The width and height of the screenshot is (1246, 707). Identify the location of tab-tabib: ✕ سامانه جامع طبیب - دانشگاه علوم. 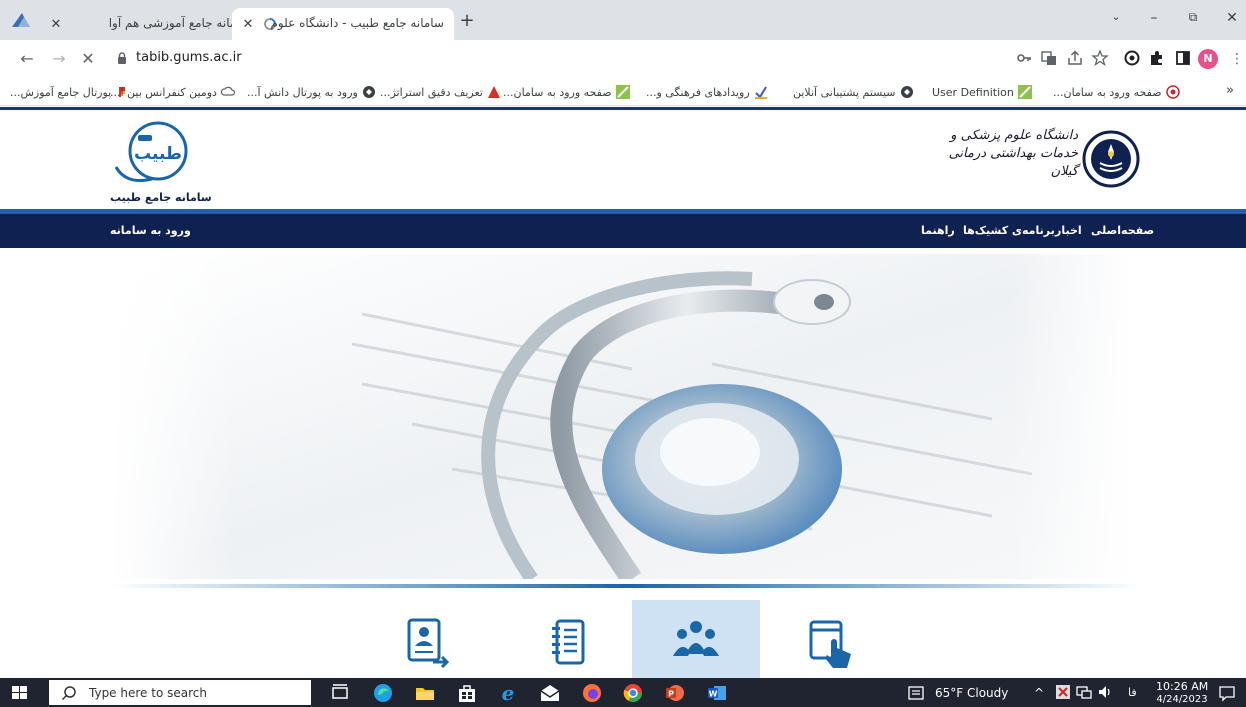
(343, 24).